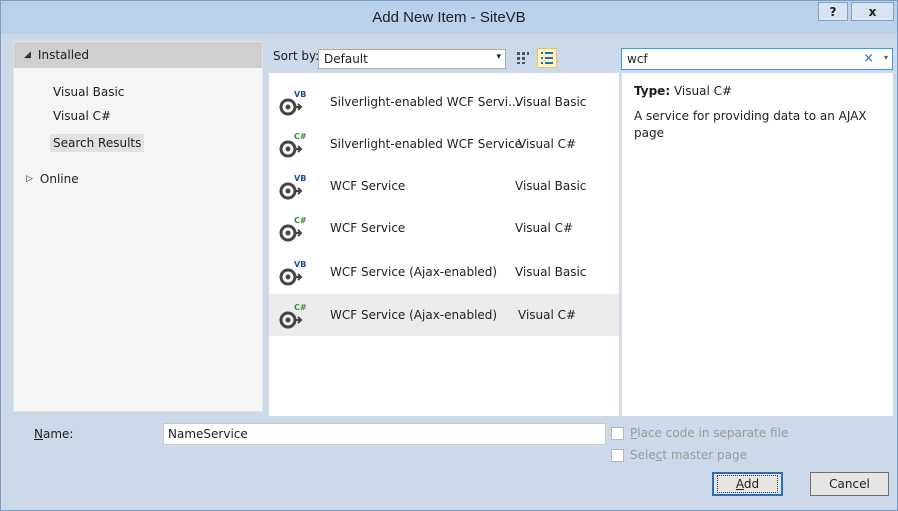 This screenshot has width=898, height=511. I want to click on list-item: VB WCF Service Visual Basic, so click(444, 186).